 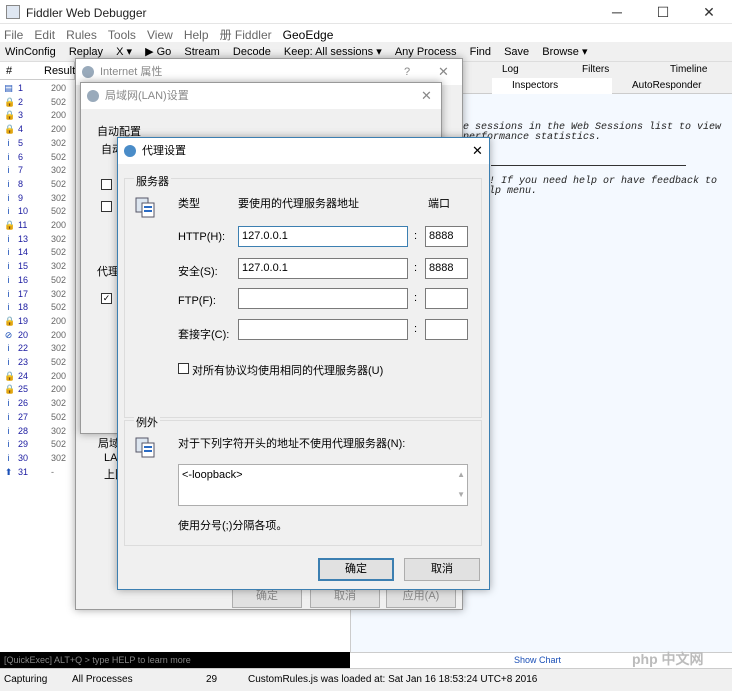 I want to click on table-row: 🔒 24 200, so click(x=37, y=377).